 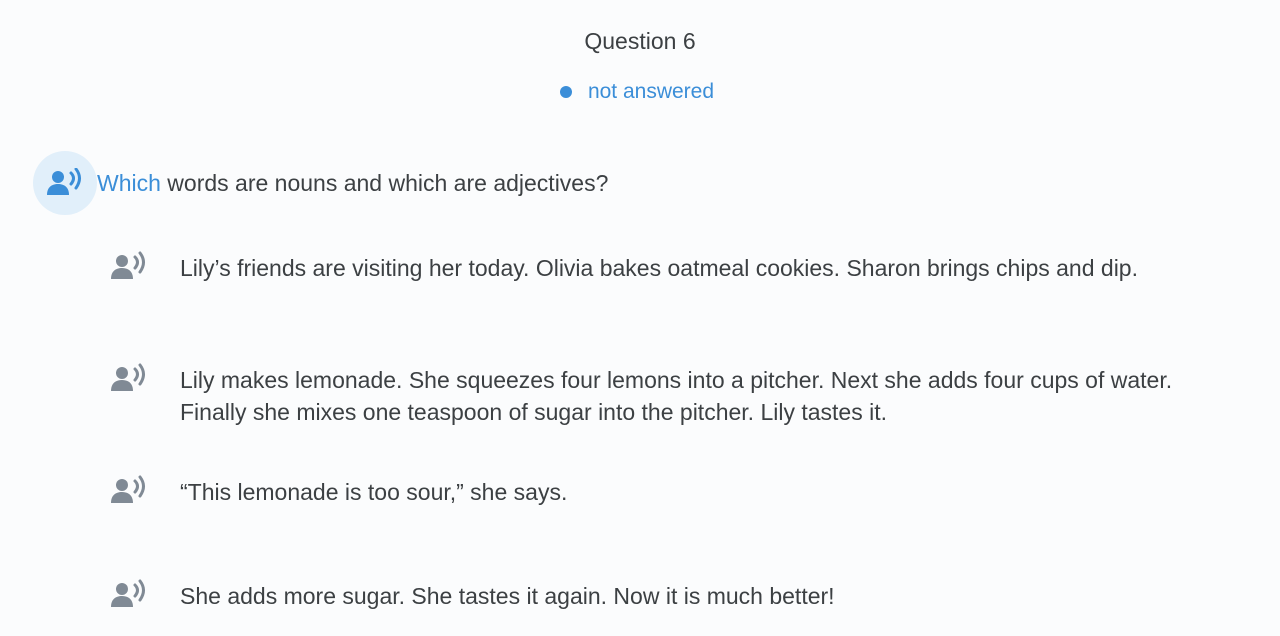 I want to click on sentence-1-read-aloud-button, so click(x=129, y=266).